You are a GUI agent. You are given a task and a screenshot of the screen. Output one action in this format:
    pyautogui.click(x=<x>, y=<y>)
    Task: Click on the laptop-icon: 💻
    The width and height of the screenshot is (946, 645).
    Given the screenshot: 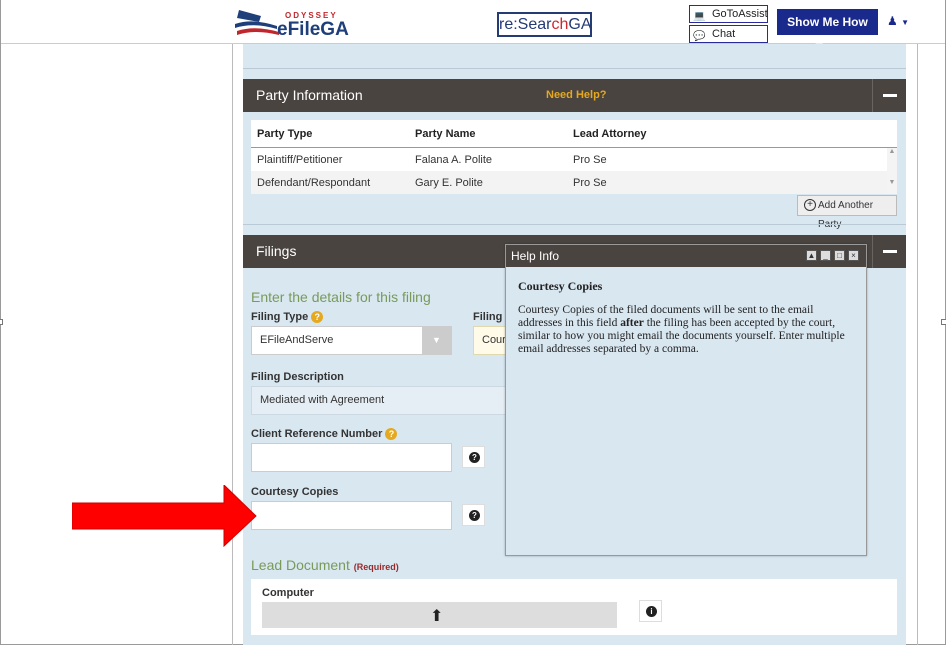 What is the action you would take?
    pyautogui.click(x=699, y=16)
    